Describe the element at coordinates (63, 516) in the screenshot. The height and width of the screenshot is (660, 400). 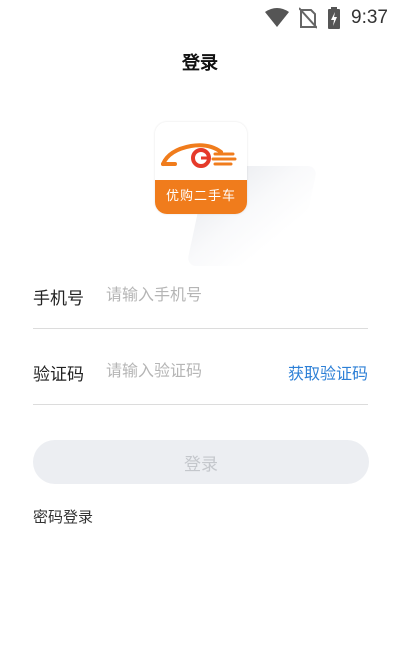
I see `password-login-link: 密码登录` at that location.